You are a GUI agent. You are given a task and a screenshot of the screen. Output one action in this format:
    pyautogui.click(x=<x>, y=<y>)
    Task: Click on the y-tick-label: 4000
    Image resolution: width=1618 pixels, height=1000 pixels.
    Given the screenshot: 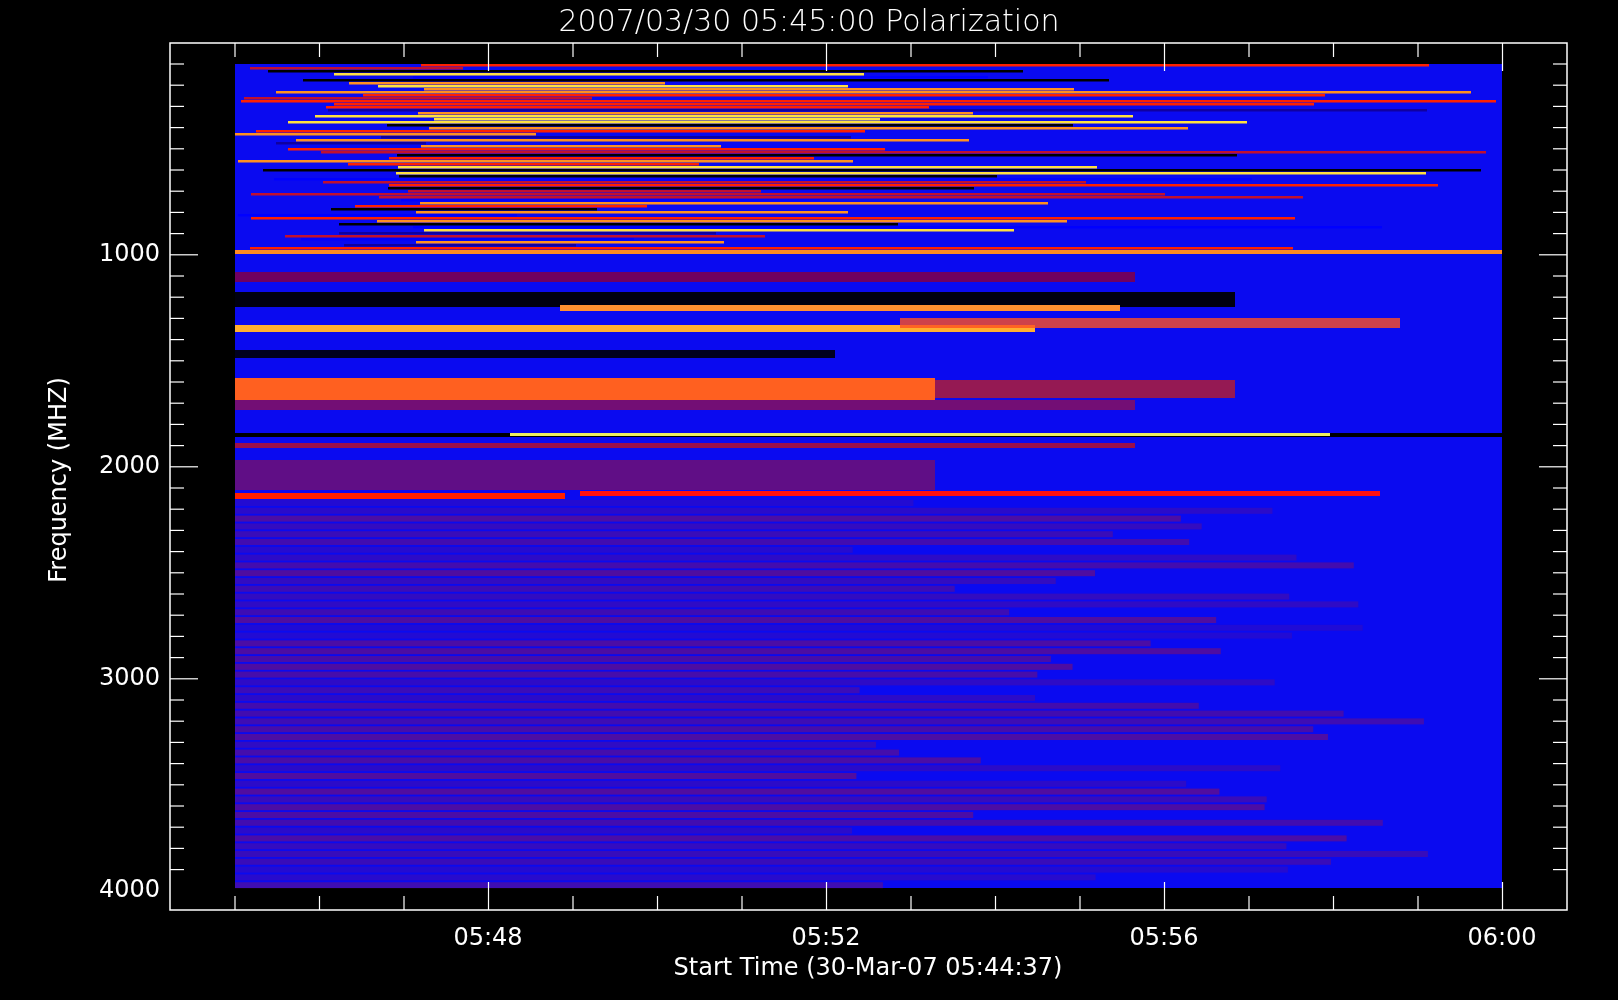 What is the action you would take?
    pyautogui.click(x=129, y=889)
    